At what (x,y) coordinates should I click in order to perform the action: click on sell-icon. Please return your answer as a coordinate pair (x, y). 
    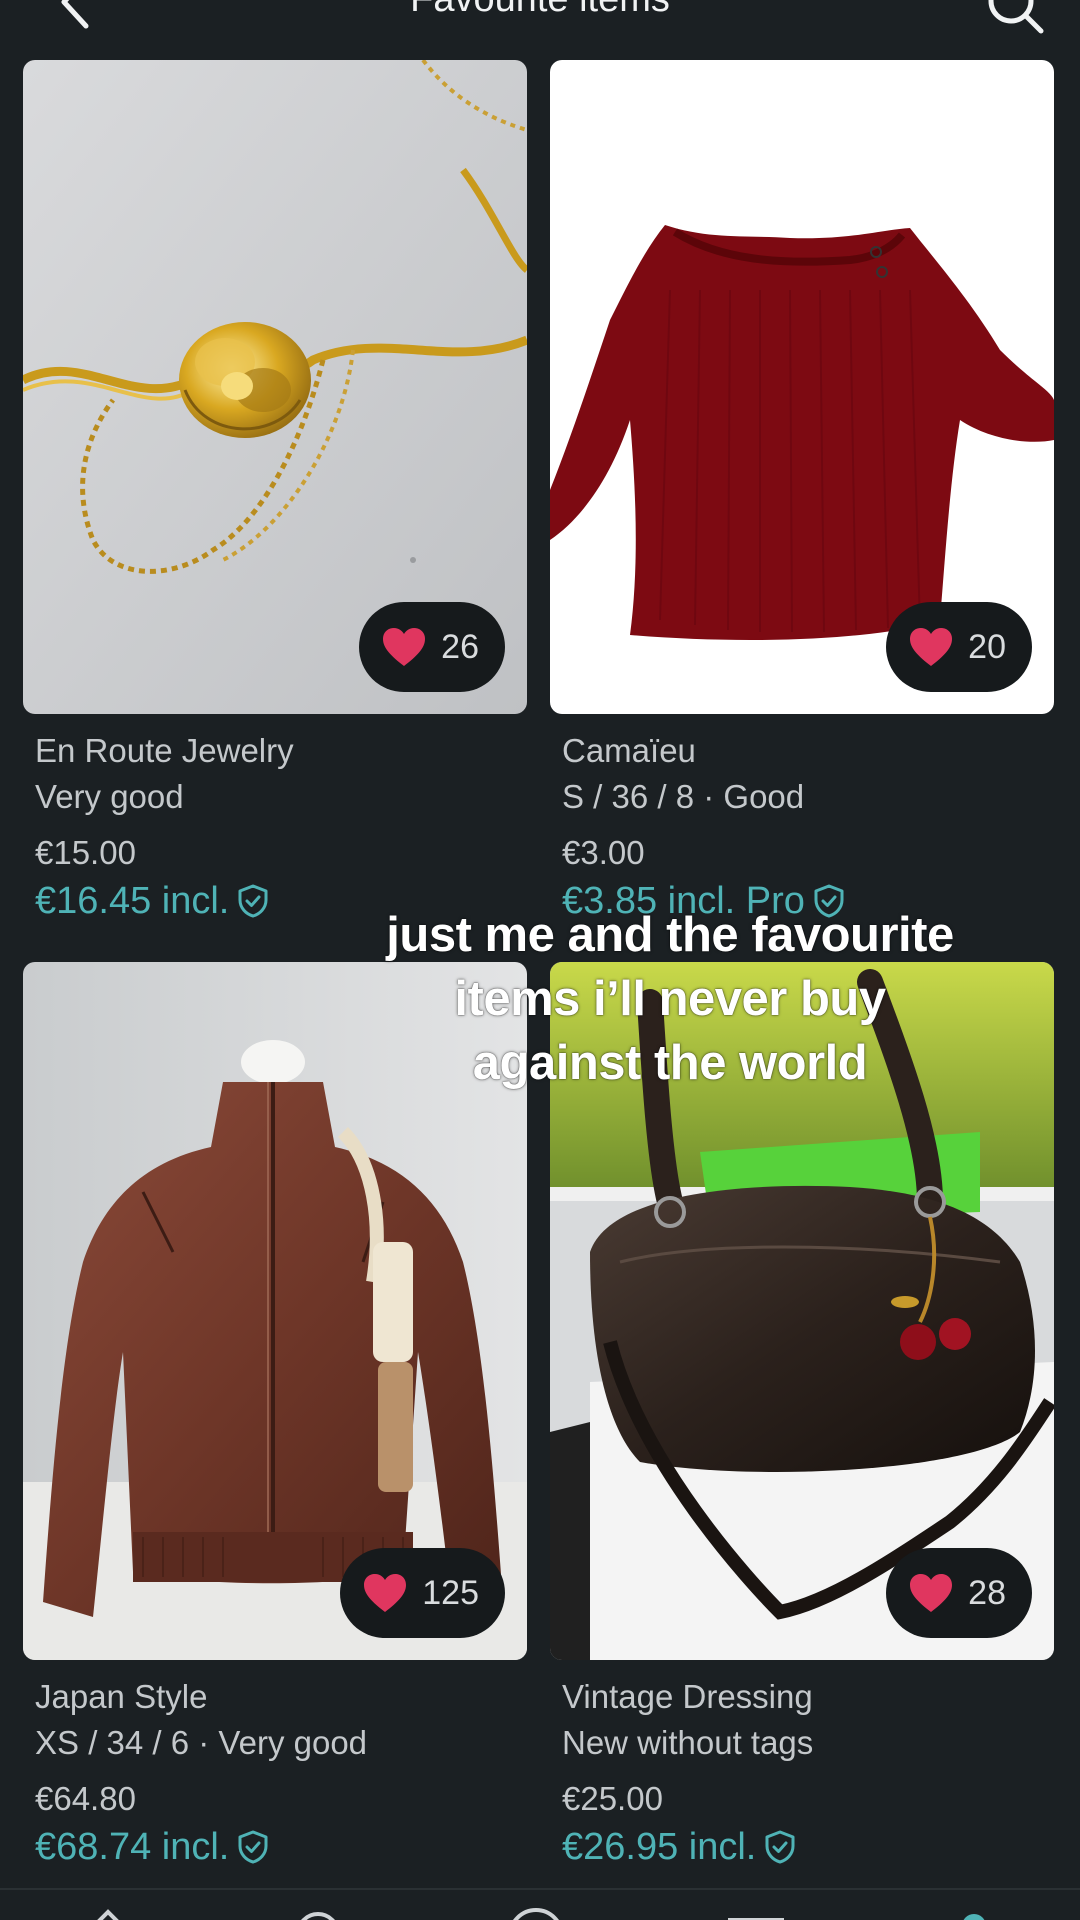
    Looking at the image, I should click on (536, 1912).